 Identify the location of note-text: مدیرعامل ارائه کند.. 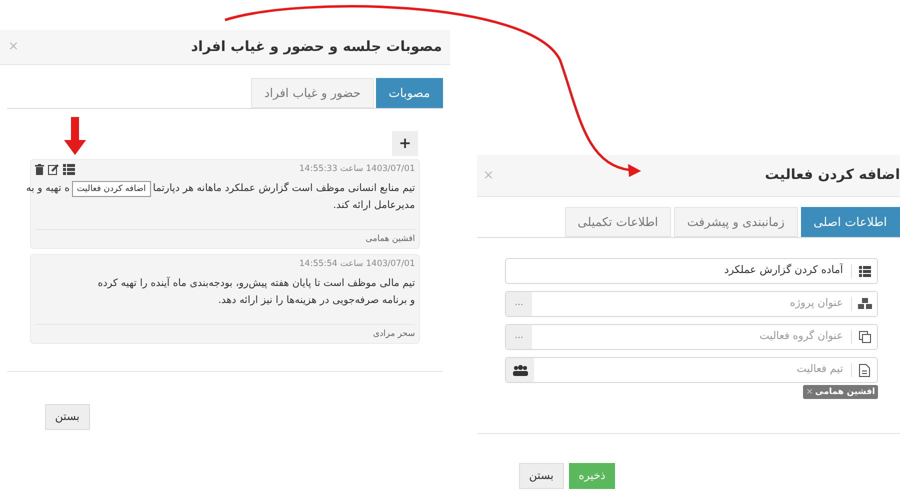
(373, 206).